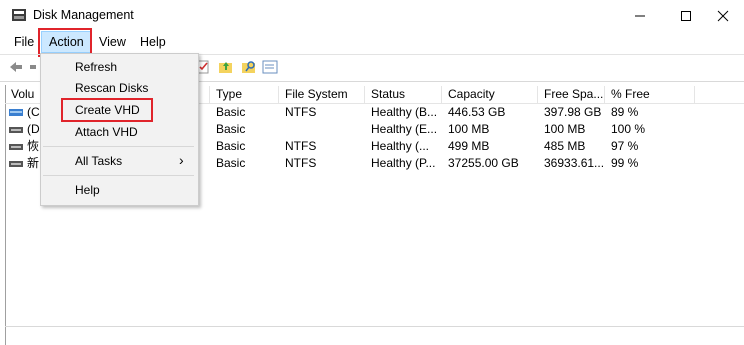 The width and height of the screenshot is (744, 345). What do you see at coordinates (625, 112) in the screenshot?
I see `cell-percent-free: 89 %` at bounding box center [625, 112].